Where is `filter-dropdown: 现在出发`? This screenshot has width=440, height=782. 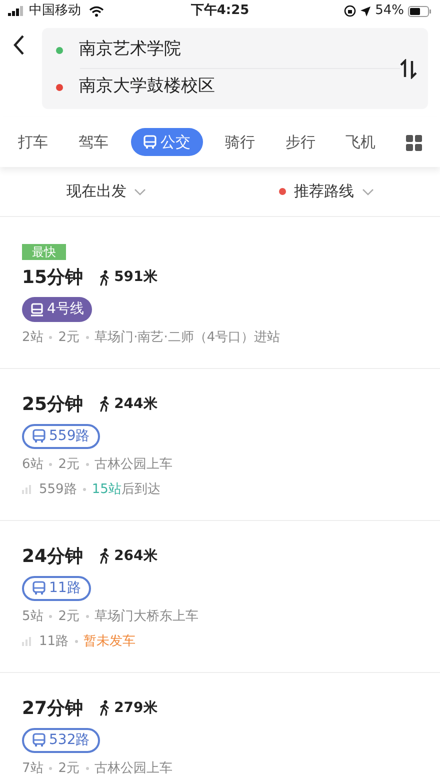 filter-dropdown: 现在出发 is located at coordinates (106, 191).